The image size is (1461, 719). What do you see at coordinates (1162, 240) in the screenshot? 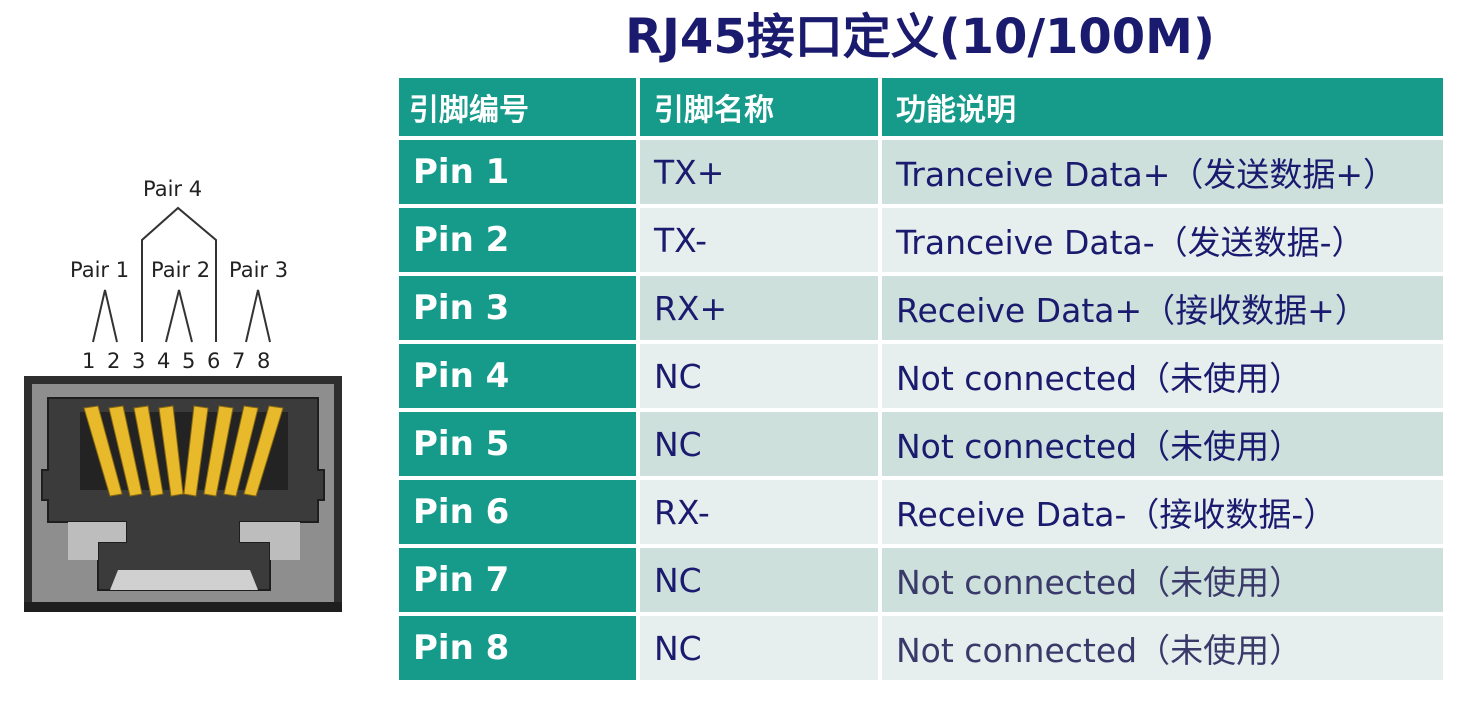
I see `pin-desc-cell: Tranceive Data-（发送数据-）` at bounding box center [1162, 240].